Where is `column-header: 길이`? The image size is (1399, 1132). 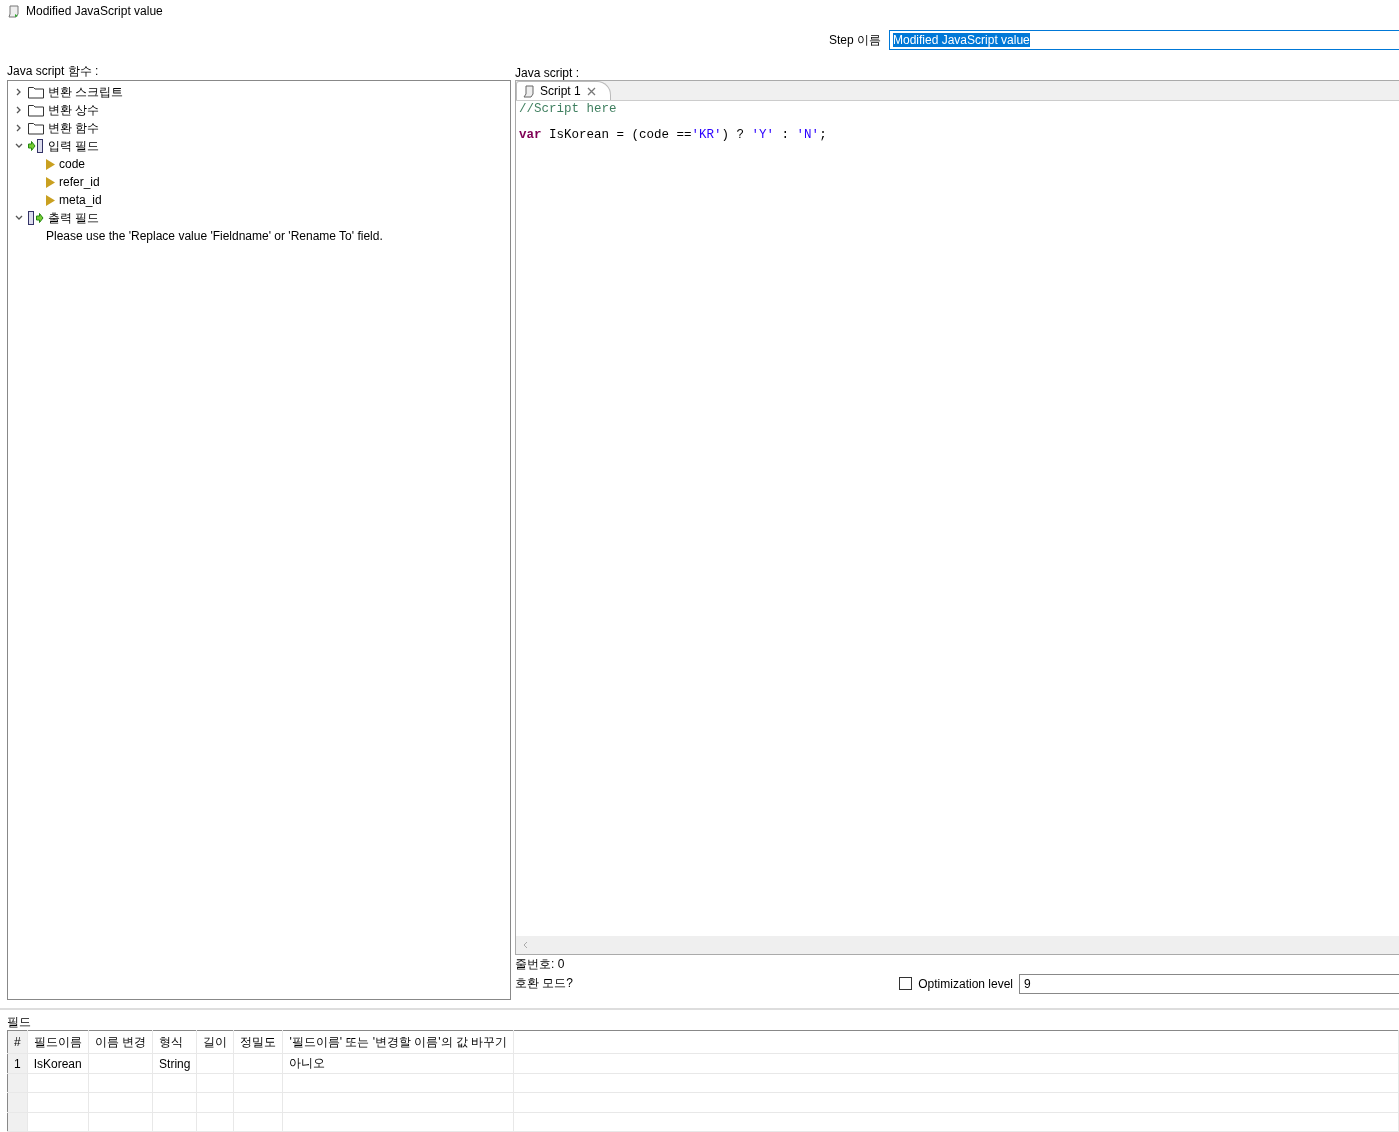
column-header: 길이 is located at coordinates (215, 1042).